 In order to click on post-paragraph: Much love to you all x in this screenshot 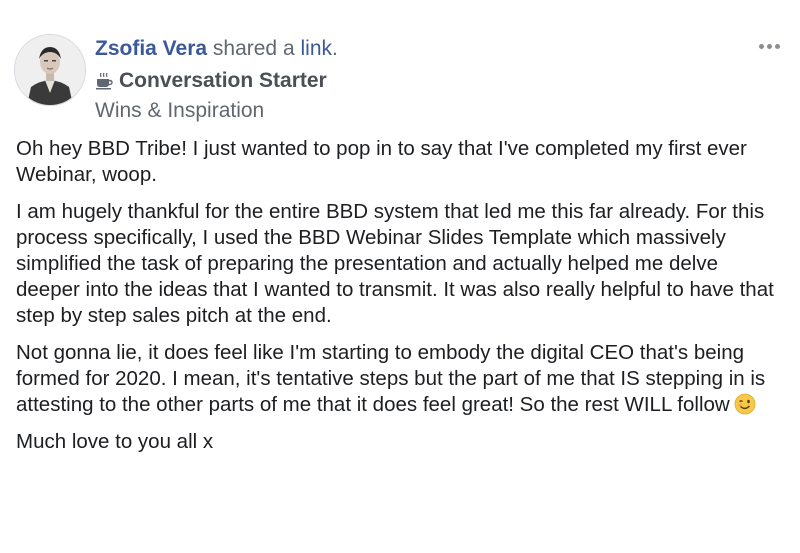, I will do `click(115, 441)`.